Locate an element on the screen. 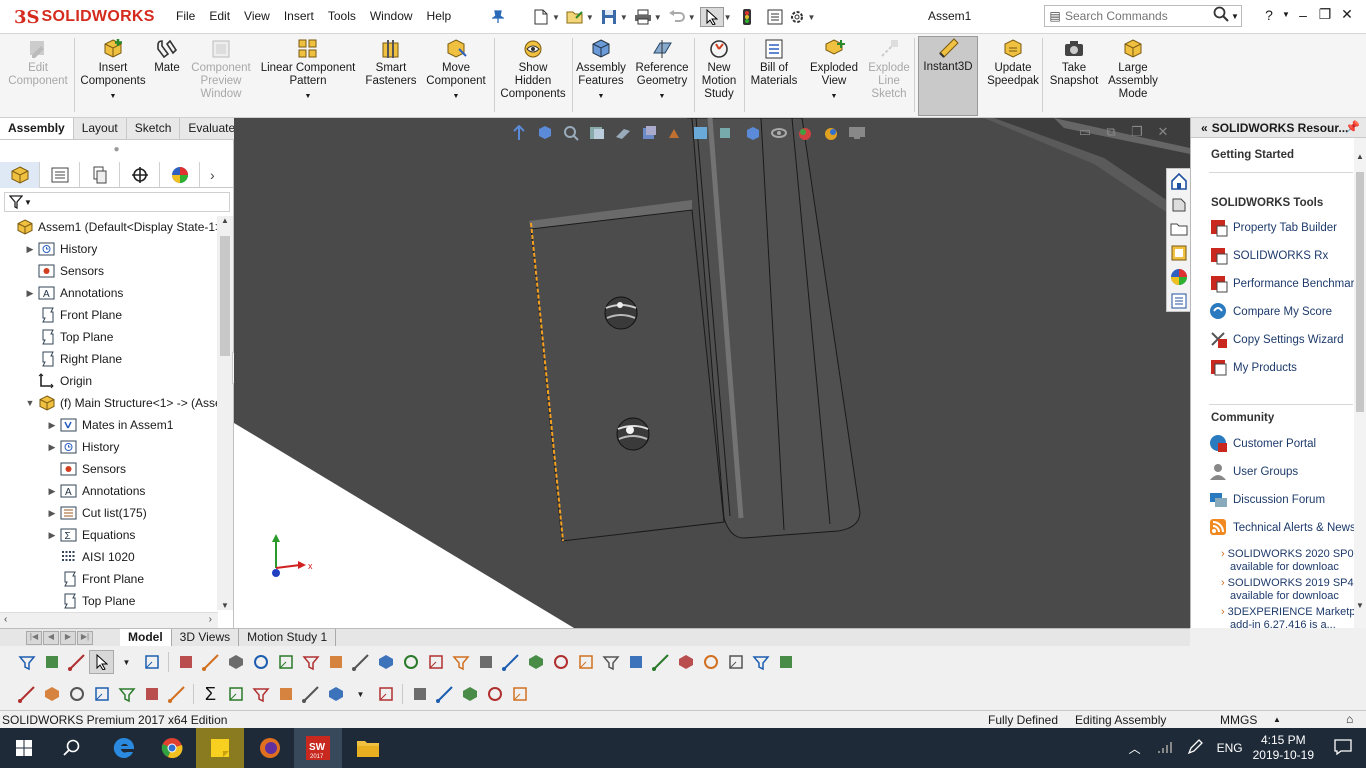  tool-link: My Products is located at coordinates (1253, 368).